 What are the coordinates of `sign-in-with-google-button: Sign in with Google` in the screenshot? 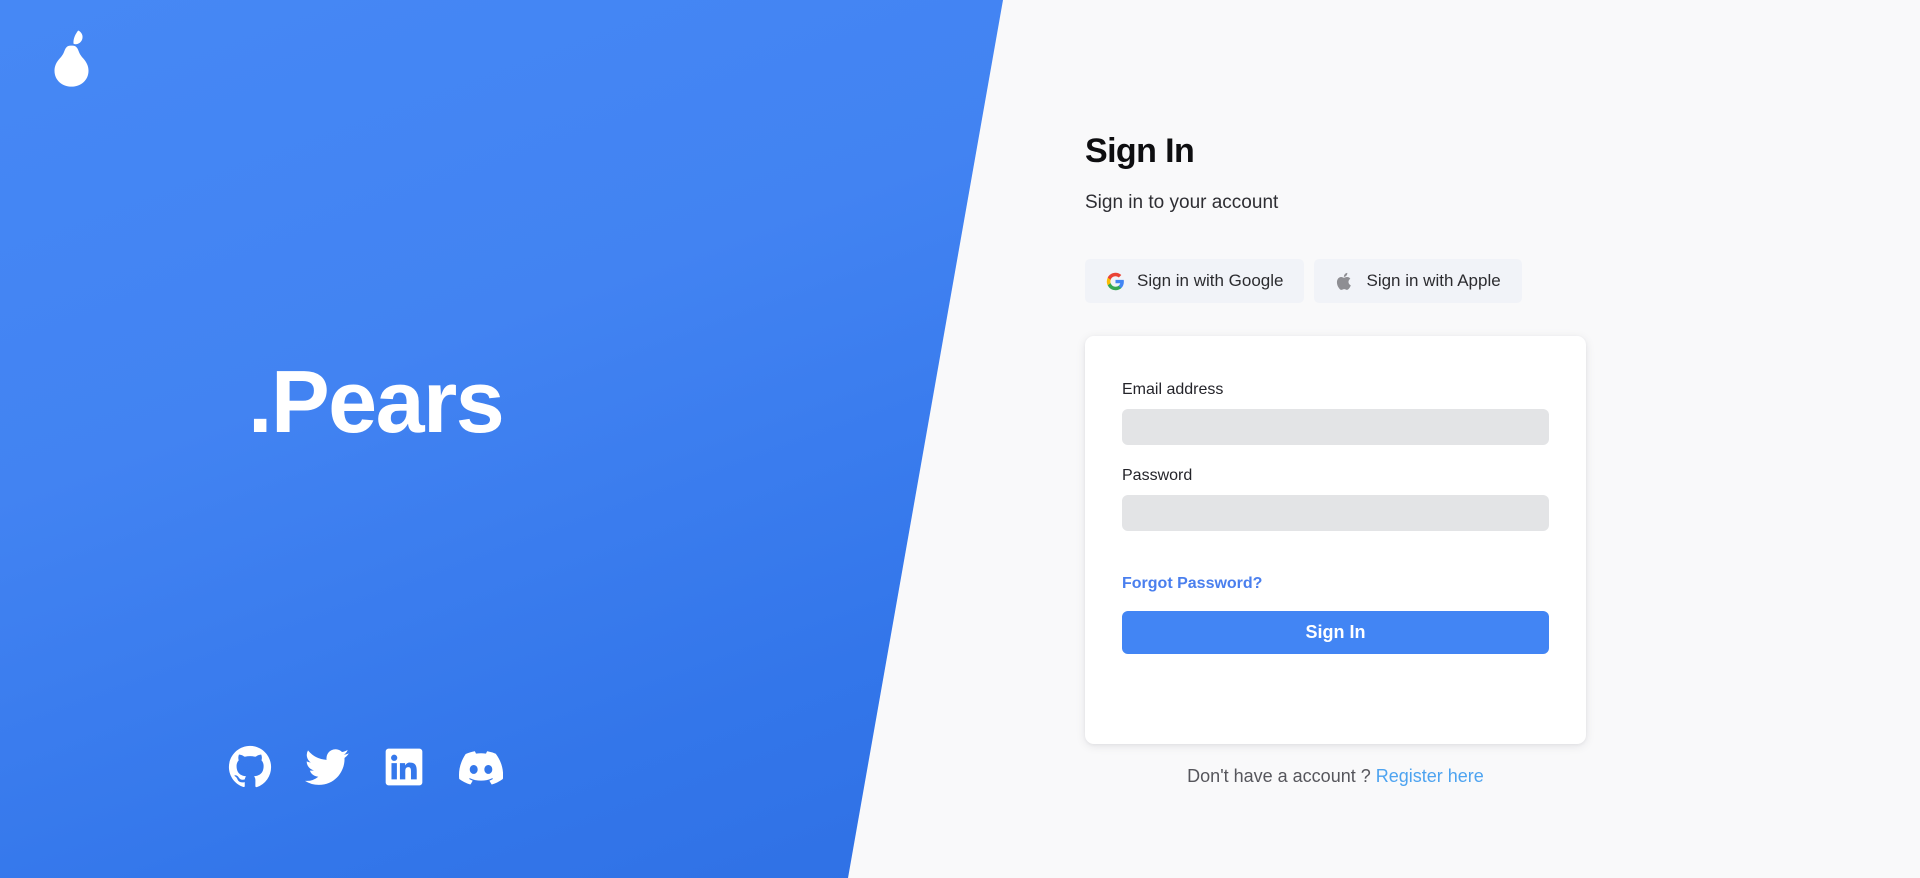 It's located at (1195, 281).